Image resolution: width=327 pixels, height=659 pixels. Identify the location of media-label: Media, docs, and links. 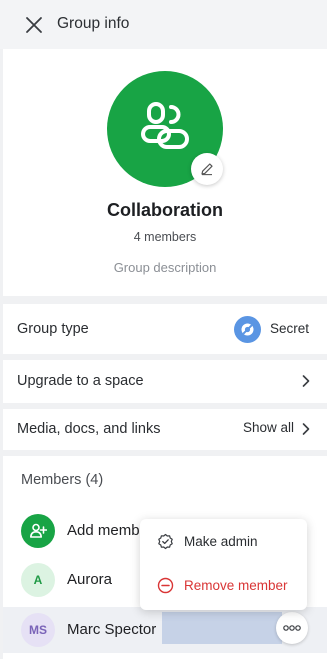
(89, 429).